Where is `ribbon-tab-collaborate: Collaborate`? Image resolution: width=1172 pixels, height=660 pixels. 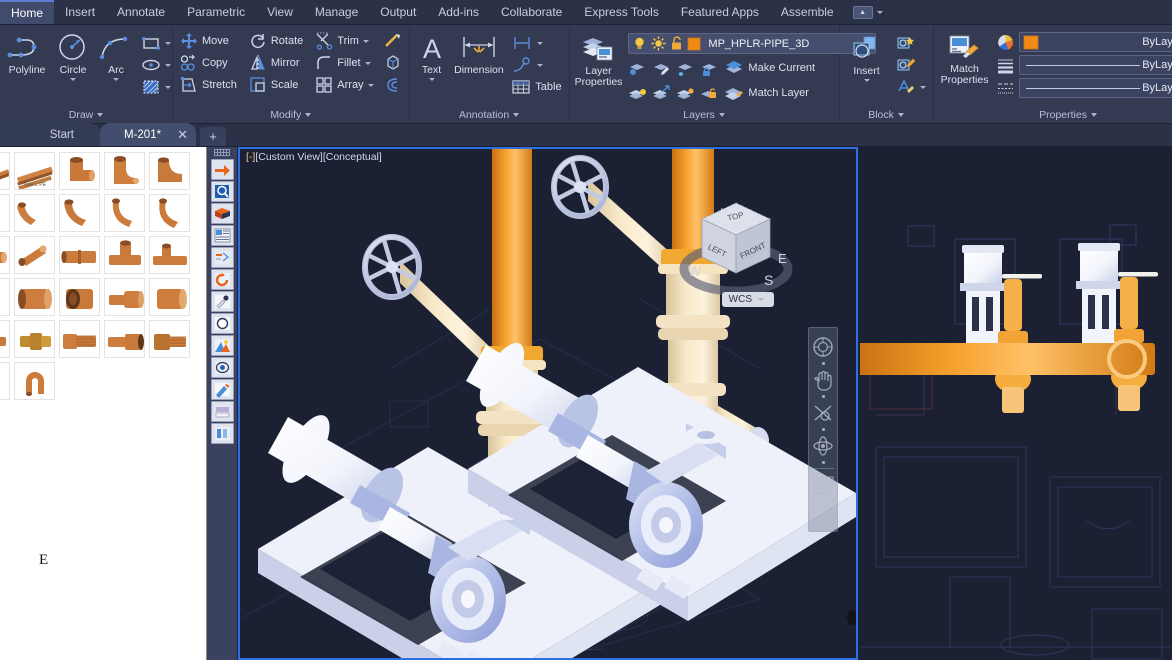
ribbon-tab-collaborate: Collaborate is located at coordinates (531, 12).